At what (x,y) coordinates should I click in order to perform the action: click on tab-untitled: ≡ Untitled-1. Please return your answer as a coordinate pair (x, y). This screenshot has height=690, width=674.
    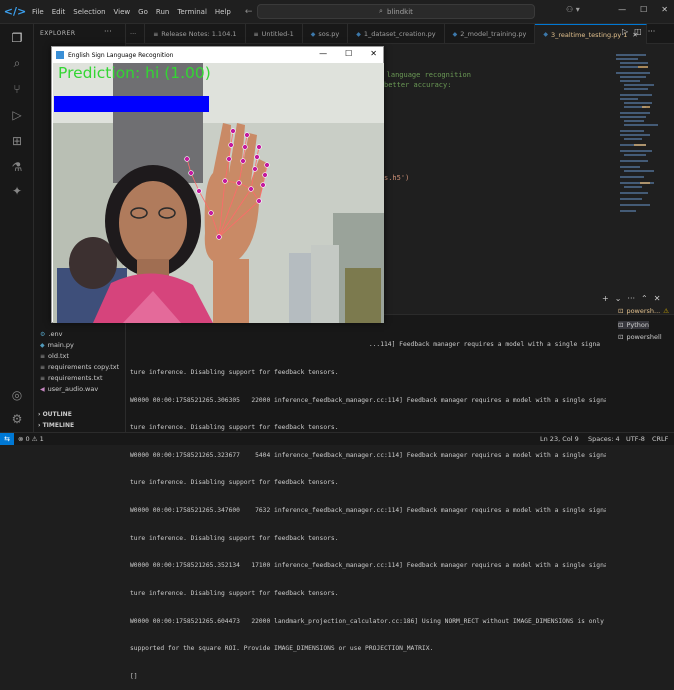
    Looking at the image, I should click on (274, 34).